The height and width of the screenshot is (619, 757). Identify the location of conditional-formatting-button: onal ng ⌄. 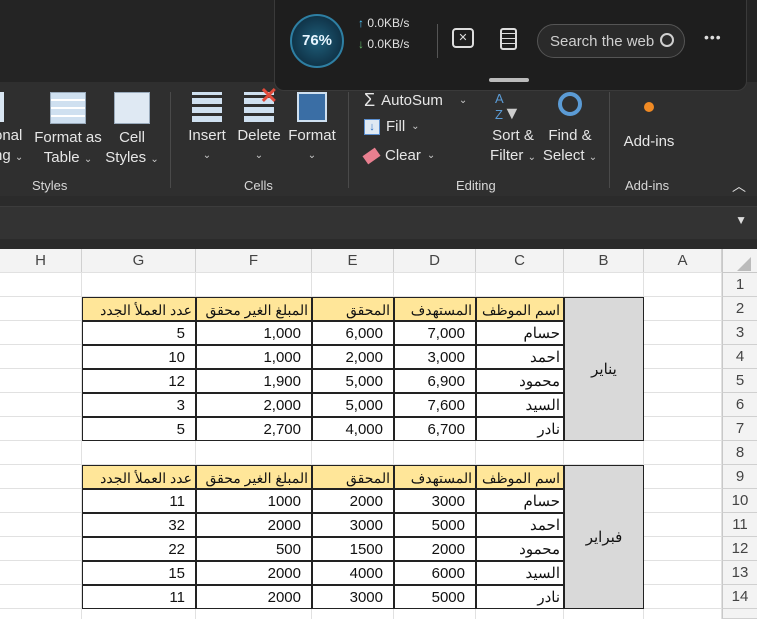
(12, 130).